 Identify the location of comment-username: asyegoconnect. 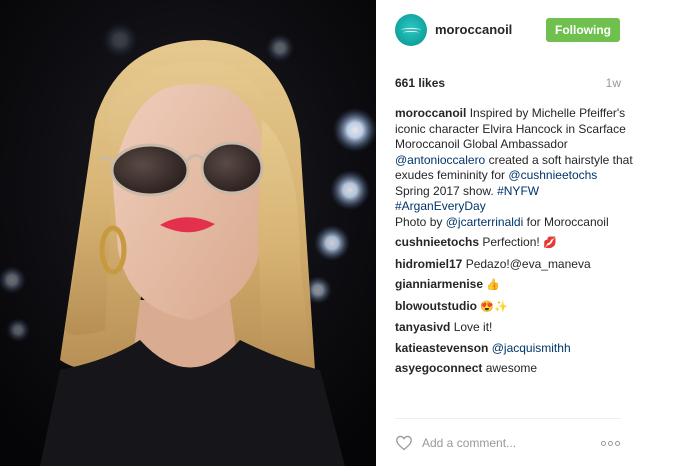
(438, 368).